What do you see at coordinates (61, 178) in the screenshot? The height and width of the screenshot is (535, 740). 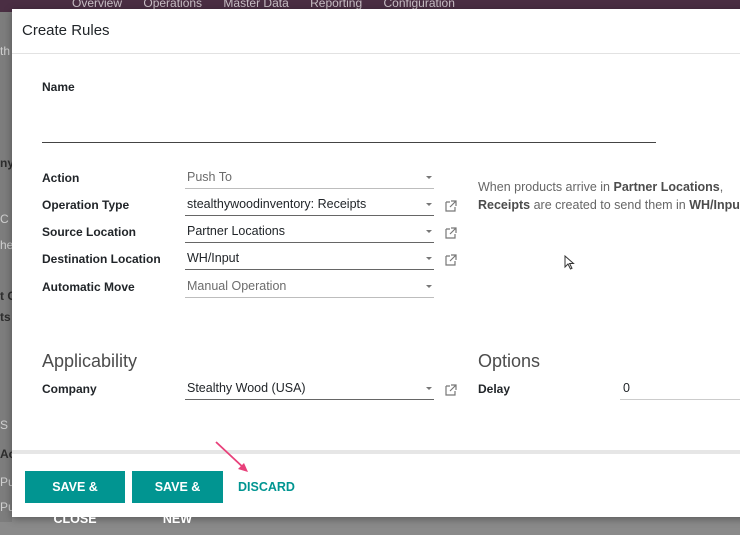 I see `action-label: Action` at bounding box center [61, 178].